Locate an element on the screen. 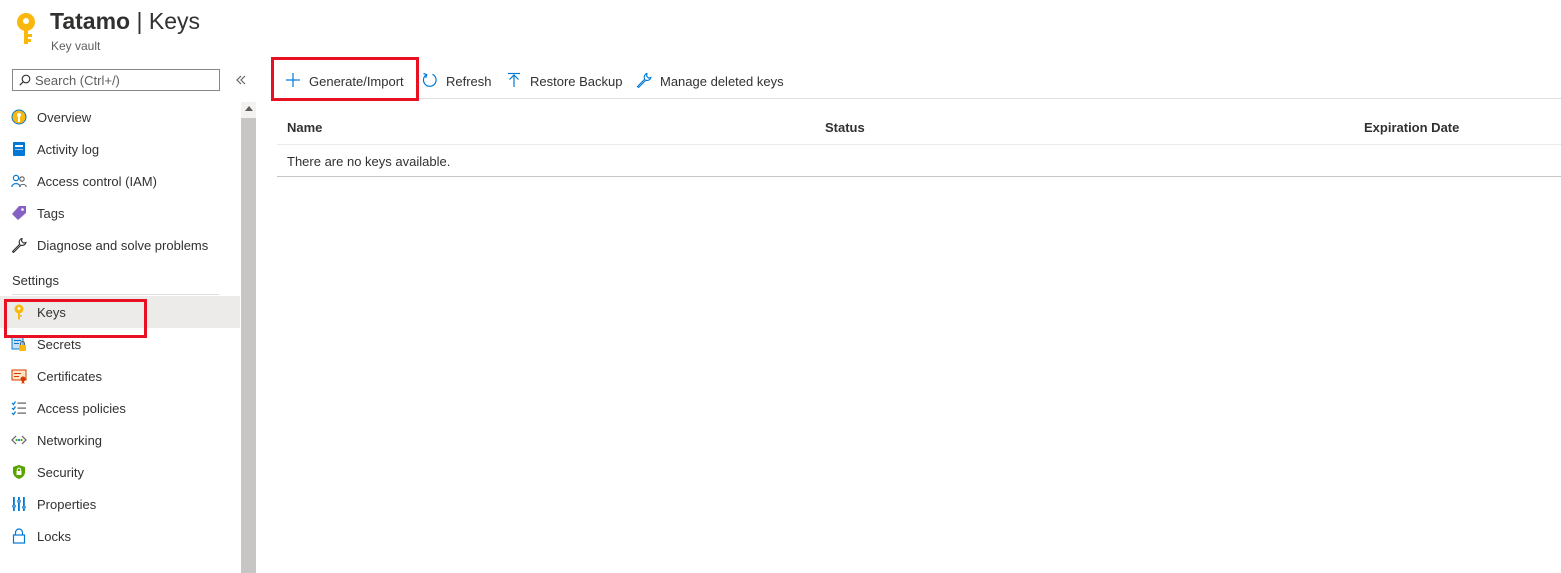  upload-arrow-icon is located at coordinates (514, 79).